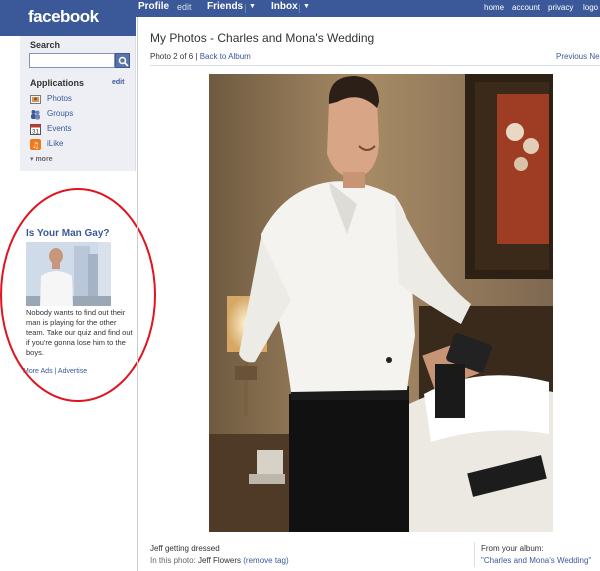 The image size is (600, 571). What do you see at coordinates (80, 130) in the screenshot?
I see `sidebar-item-events: 31 Events` at bounding box center [80, 130].